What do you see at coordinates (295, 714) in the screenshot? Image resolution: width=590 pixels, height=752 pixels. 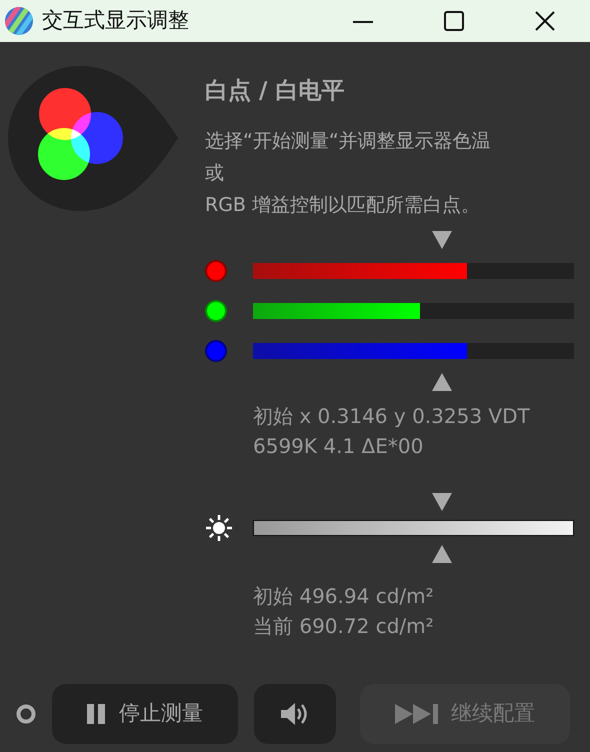 I see `sound-button` at bounding box center [295, 714].